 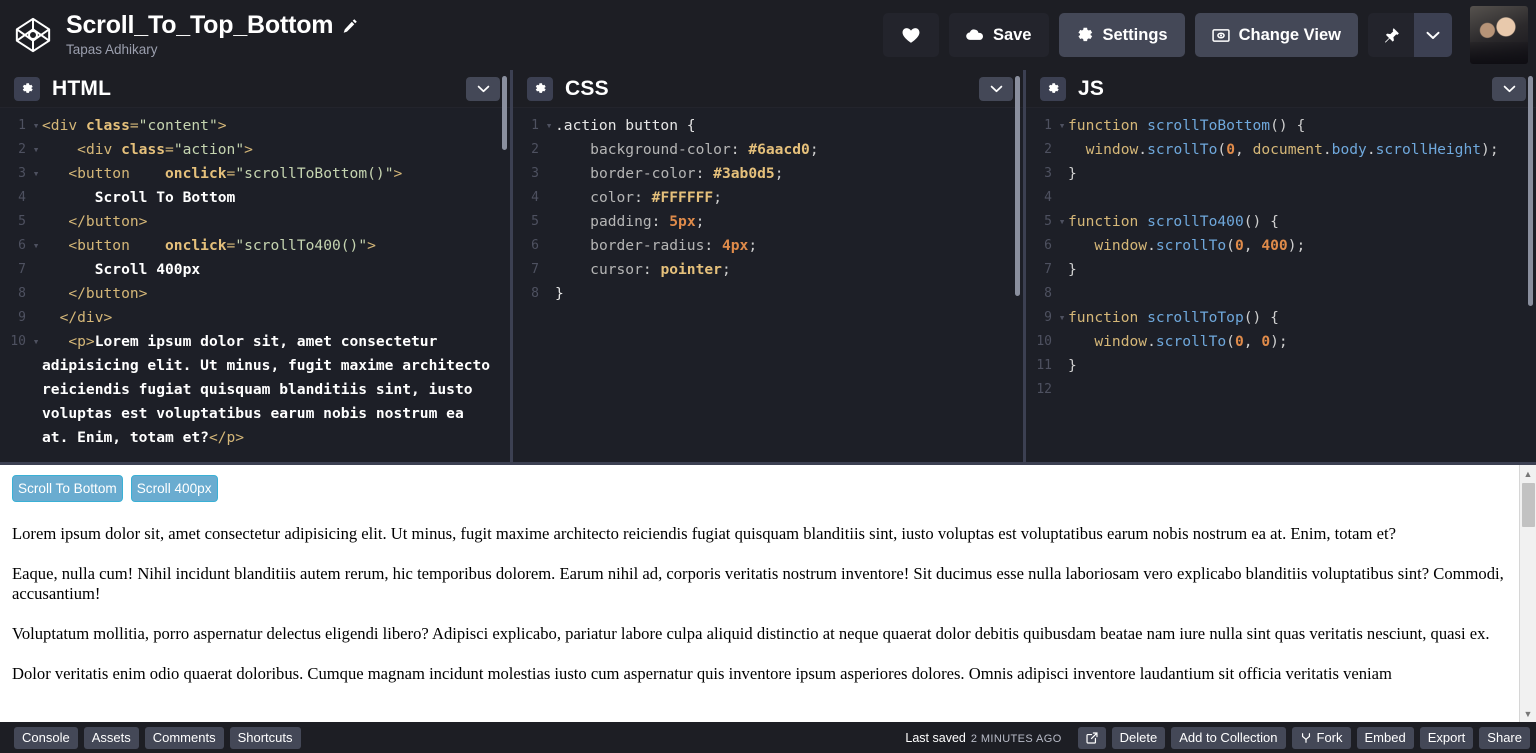 What do you see at coordinates (1281, 342) in the screenshot?
I see `code-line: 10 window.scrollTo(0, 0);` at bounding box center [1281, 342].